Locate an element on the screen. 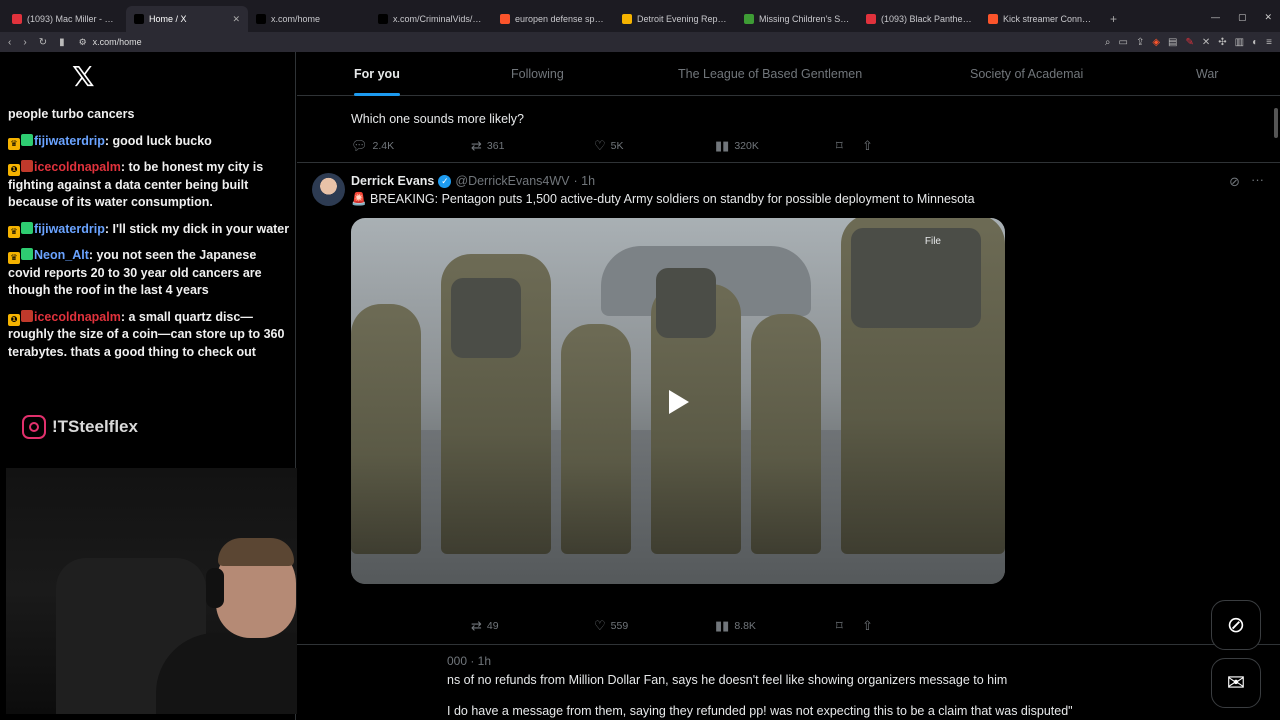 The image size is (1280, 720). browser-tab: europen defense spending - Brave Se is located at coordinates (553, 19).